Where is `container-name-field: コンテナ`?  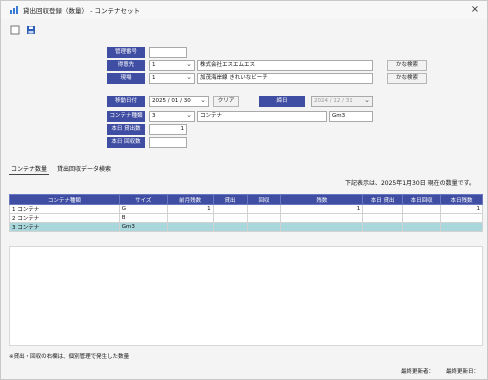
container-name-field: コンテナ is located at coordinates (262, 116).